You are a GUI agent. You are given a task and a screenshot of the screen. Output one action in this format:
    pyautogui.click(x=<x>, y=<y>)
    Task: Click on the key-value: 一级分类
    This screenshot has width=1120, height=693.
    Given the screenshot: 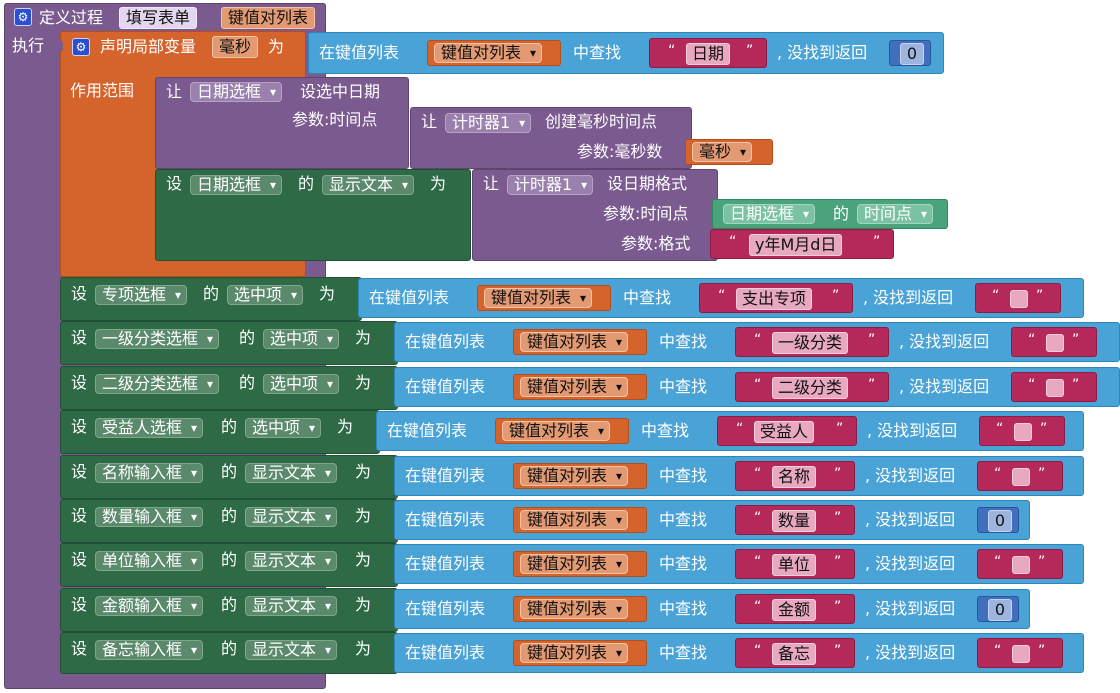 What is the action you would take?
    pyautogui.click(x=810, y=343)
    